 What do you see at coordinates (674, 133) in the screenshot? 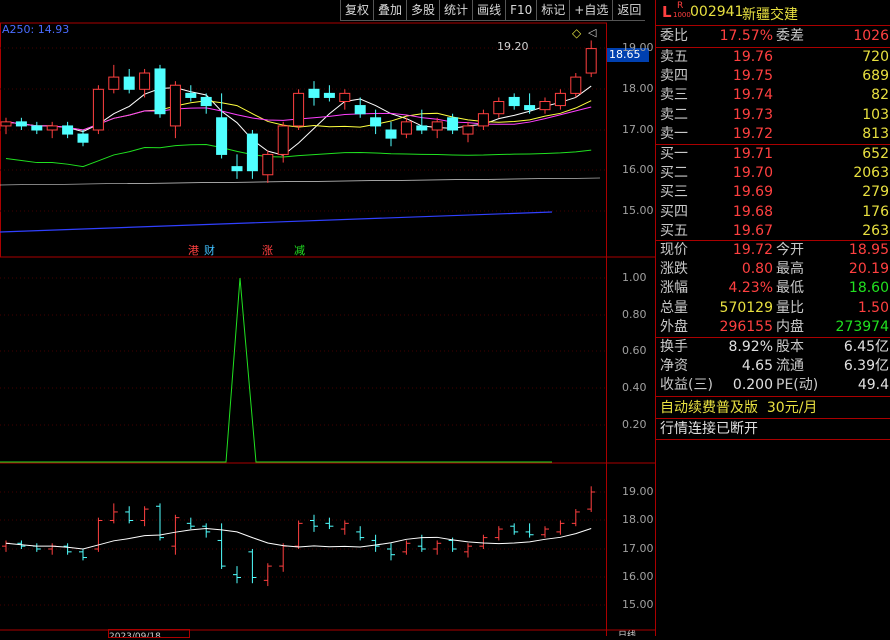
I see `book-label: 卖一` at bounding box center [674, 133].